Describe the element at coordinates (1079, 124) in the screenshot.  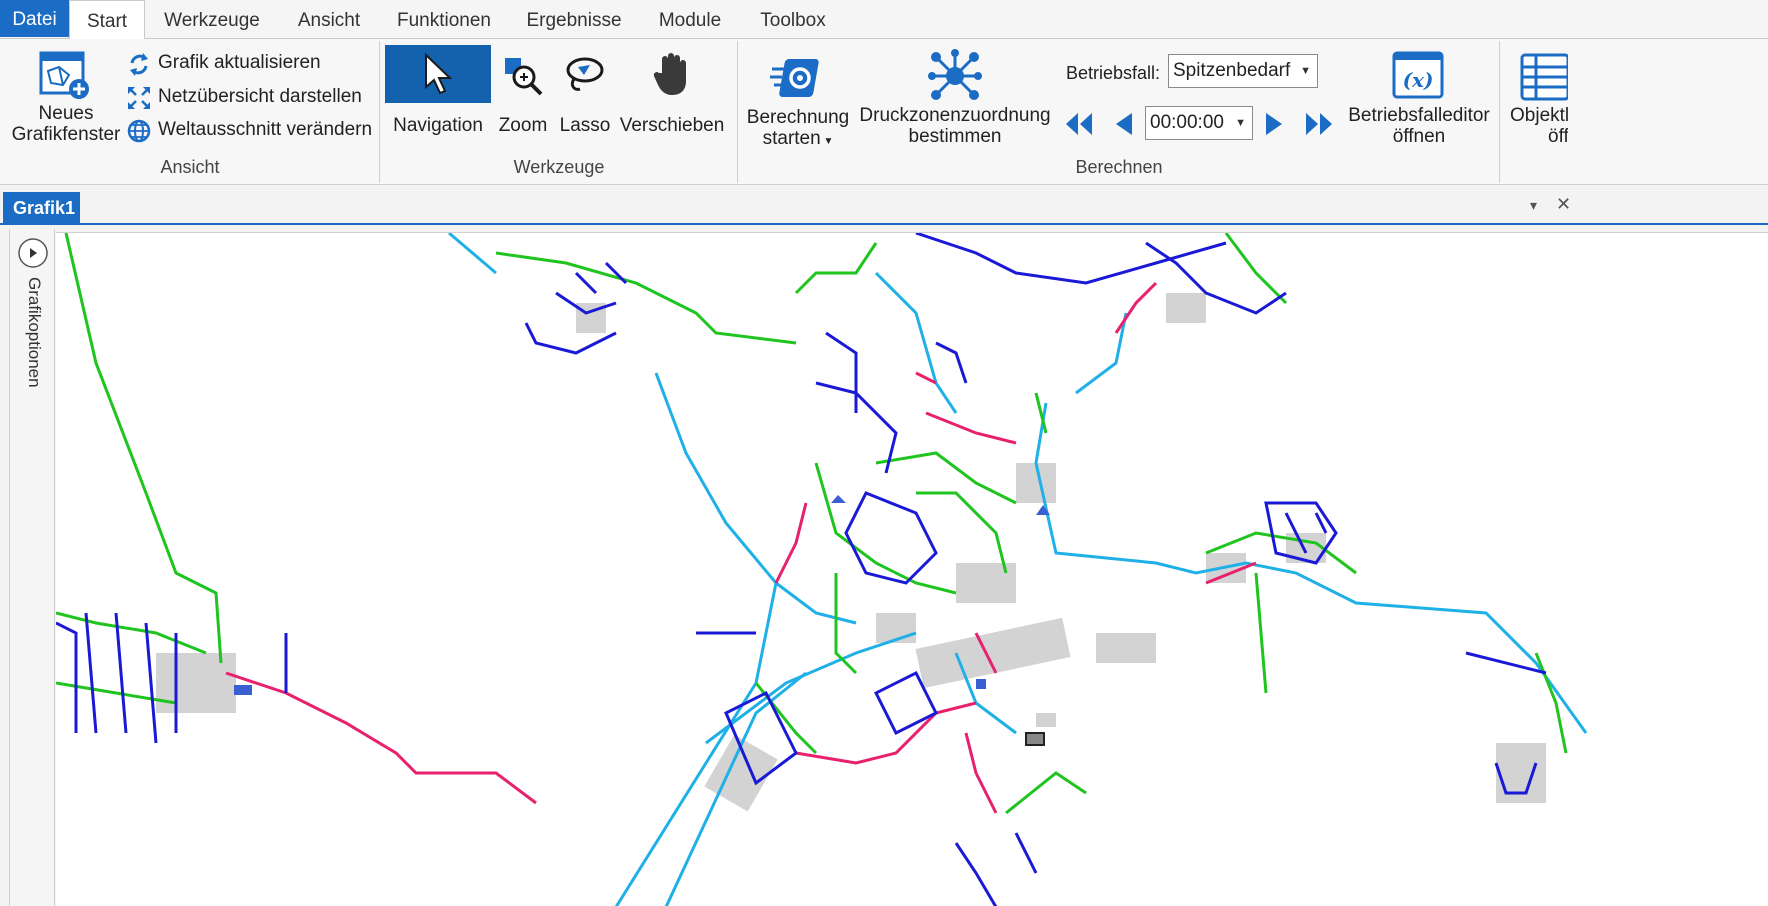
I see `first-step-icon` at that location.